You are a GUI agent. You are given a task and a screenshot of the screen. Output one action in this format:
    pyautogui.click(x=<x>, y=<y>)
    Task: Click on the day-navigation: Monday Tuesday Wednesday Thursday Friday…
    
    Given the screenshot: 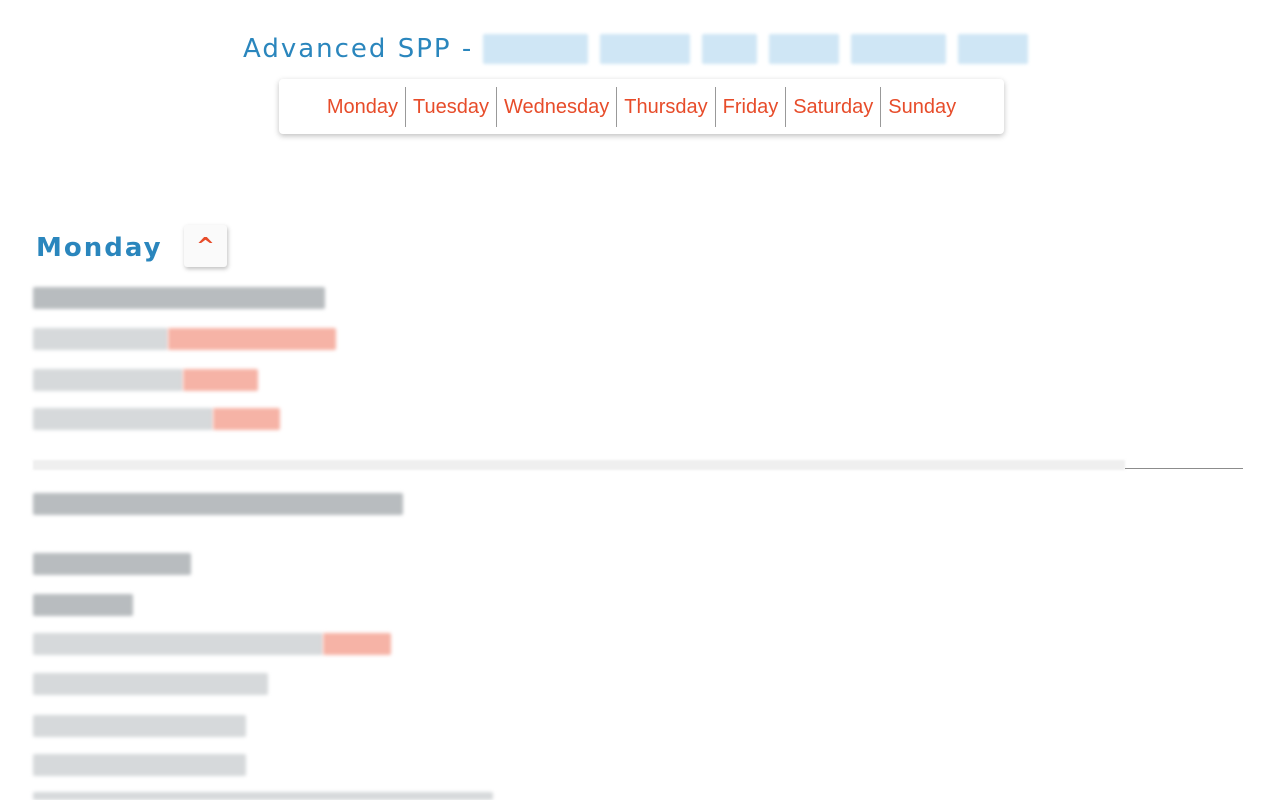 What is the action you would take?
    pyautogui.click(x=641, y=106)
    